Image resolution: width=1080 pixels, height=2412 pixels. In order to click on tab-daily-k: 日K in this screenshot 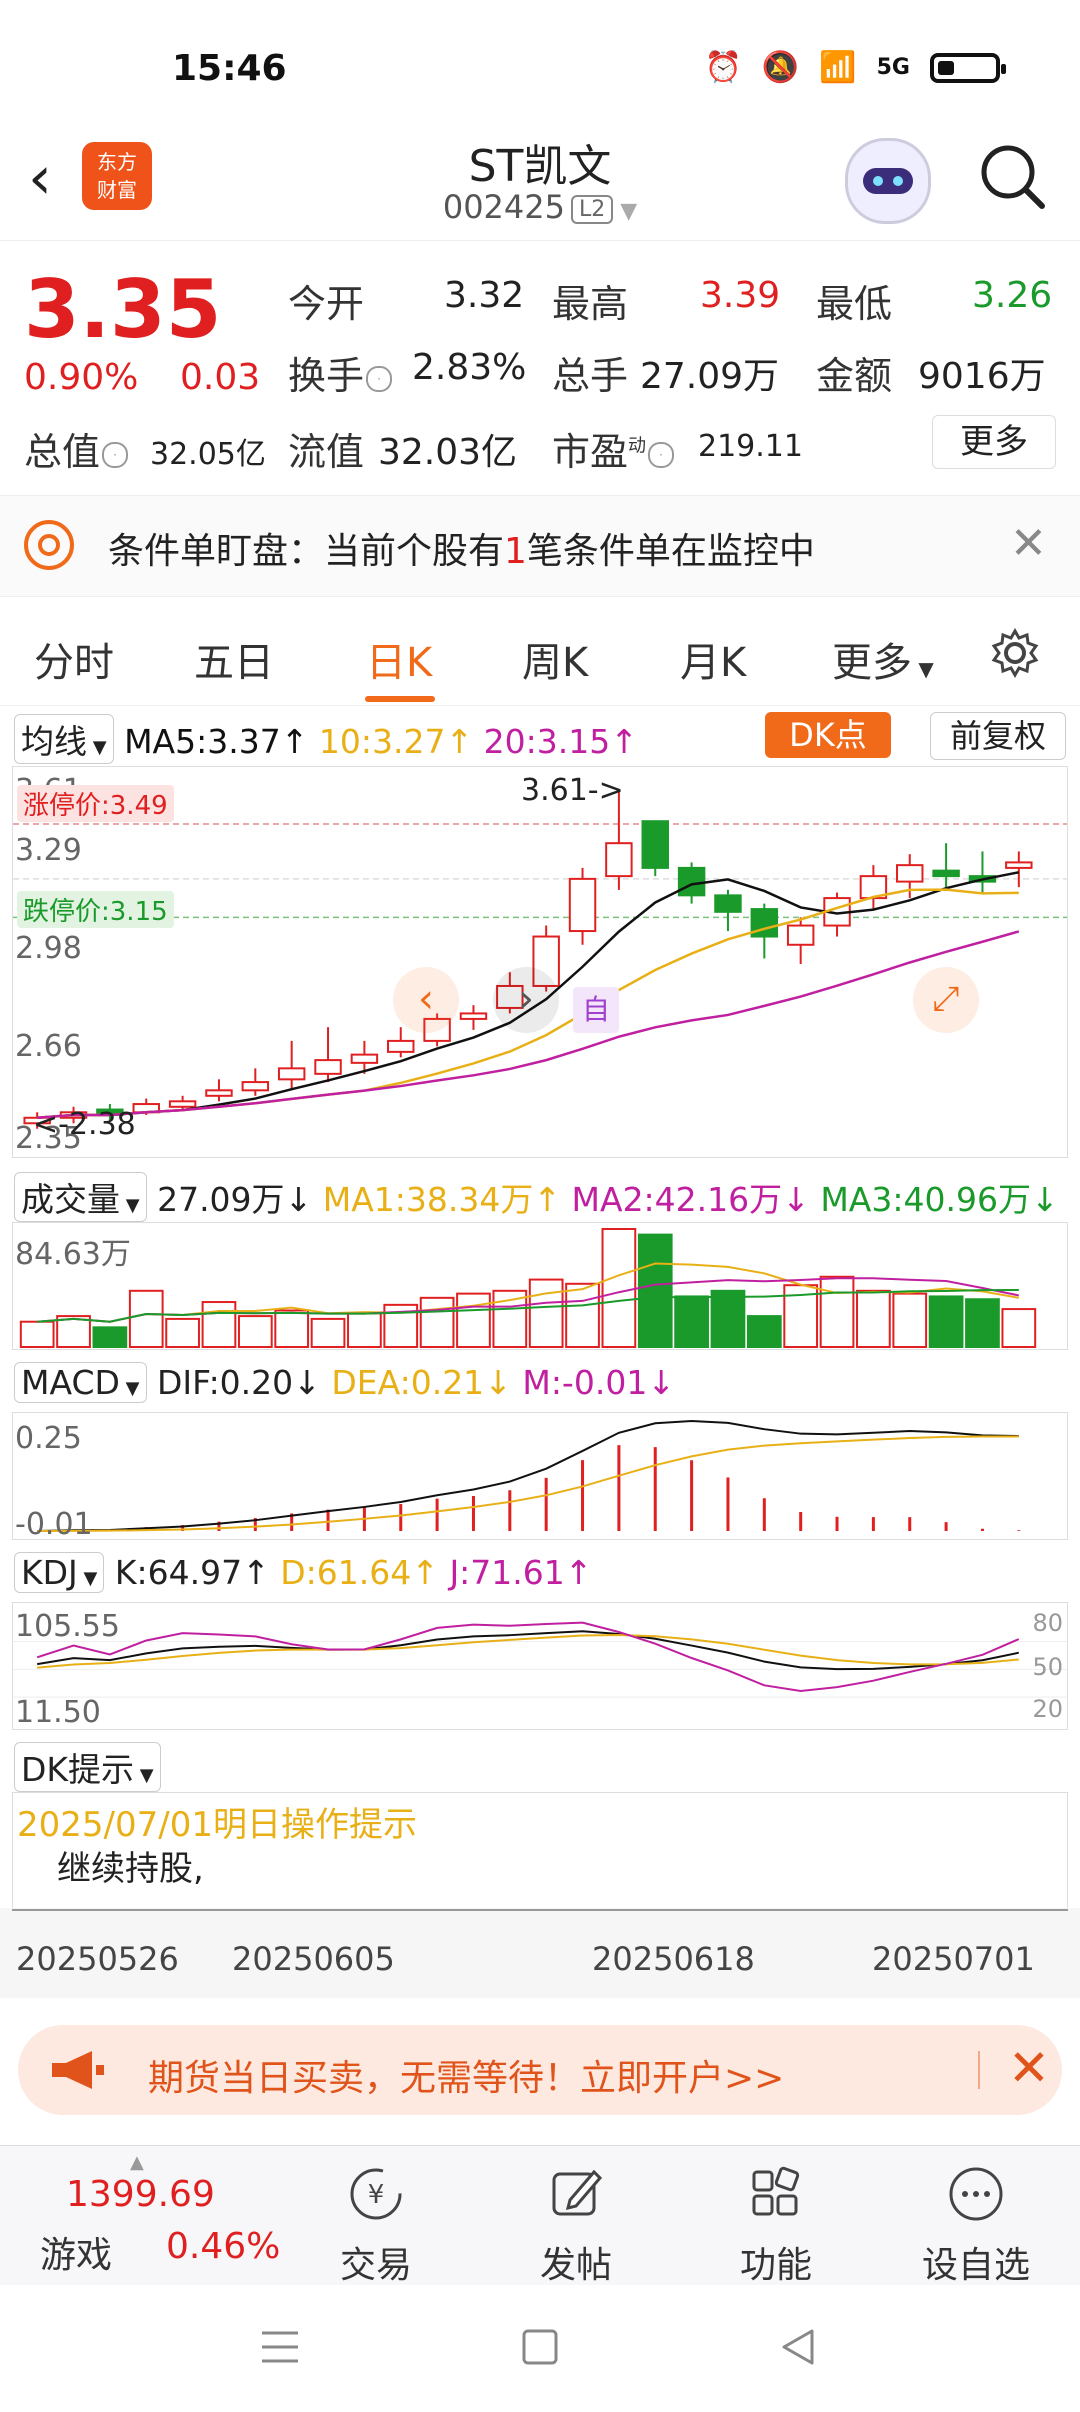, I will do `click(399, 659)`.